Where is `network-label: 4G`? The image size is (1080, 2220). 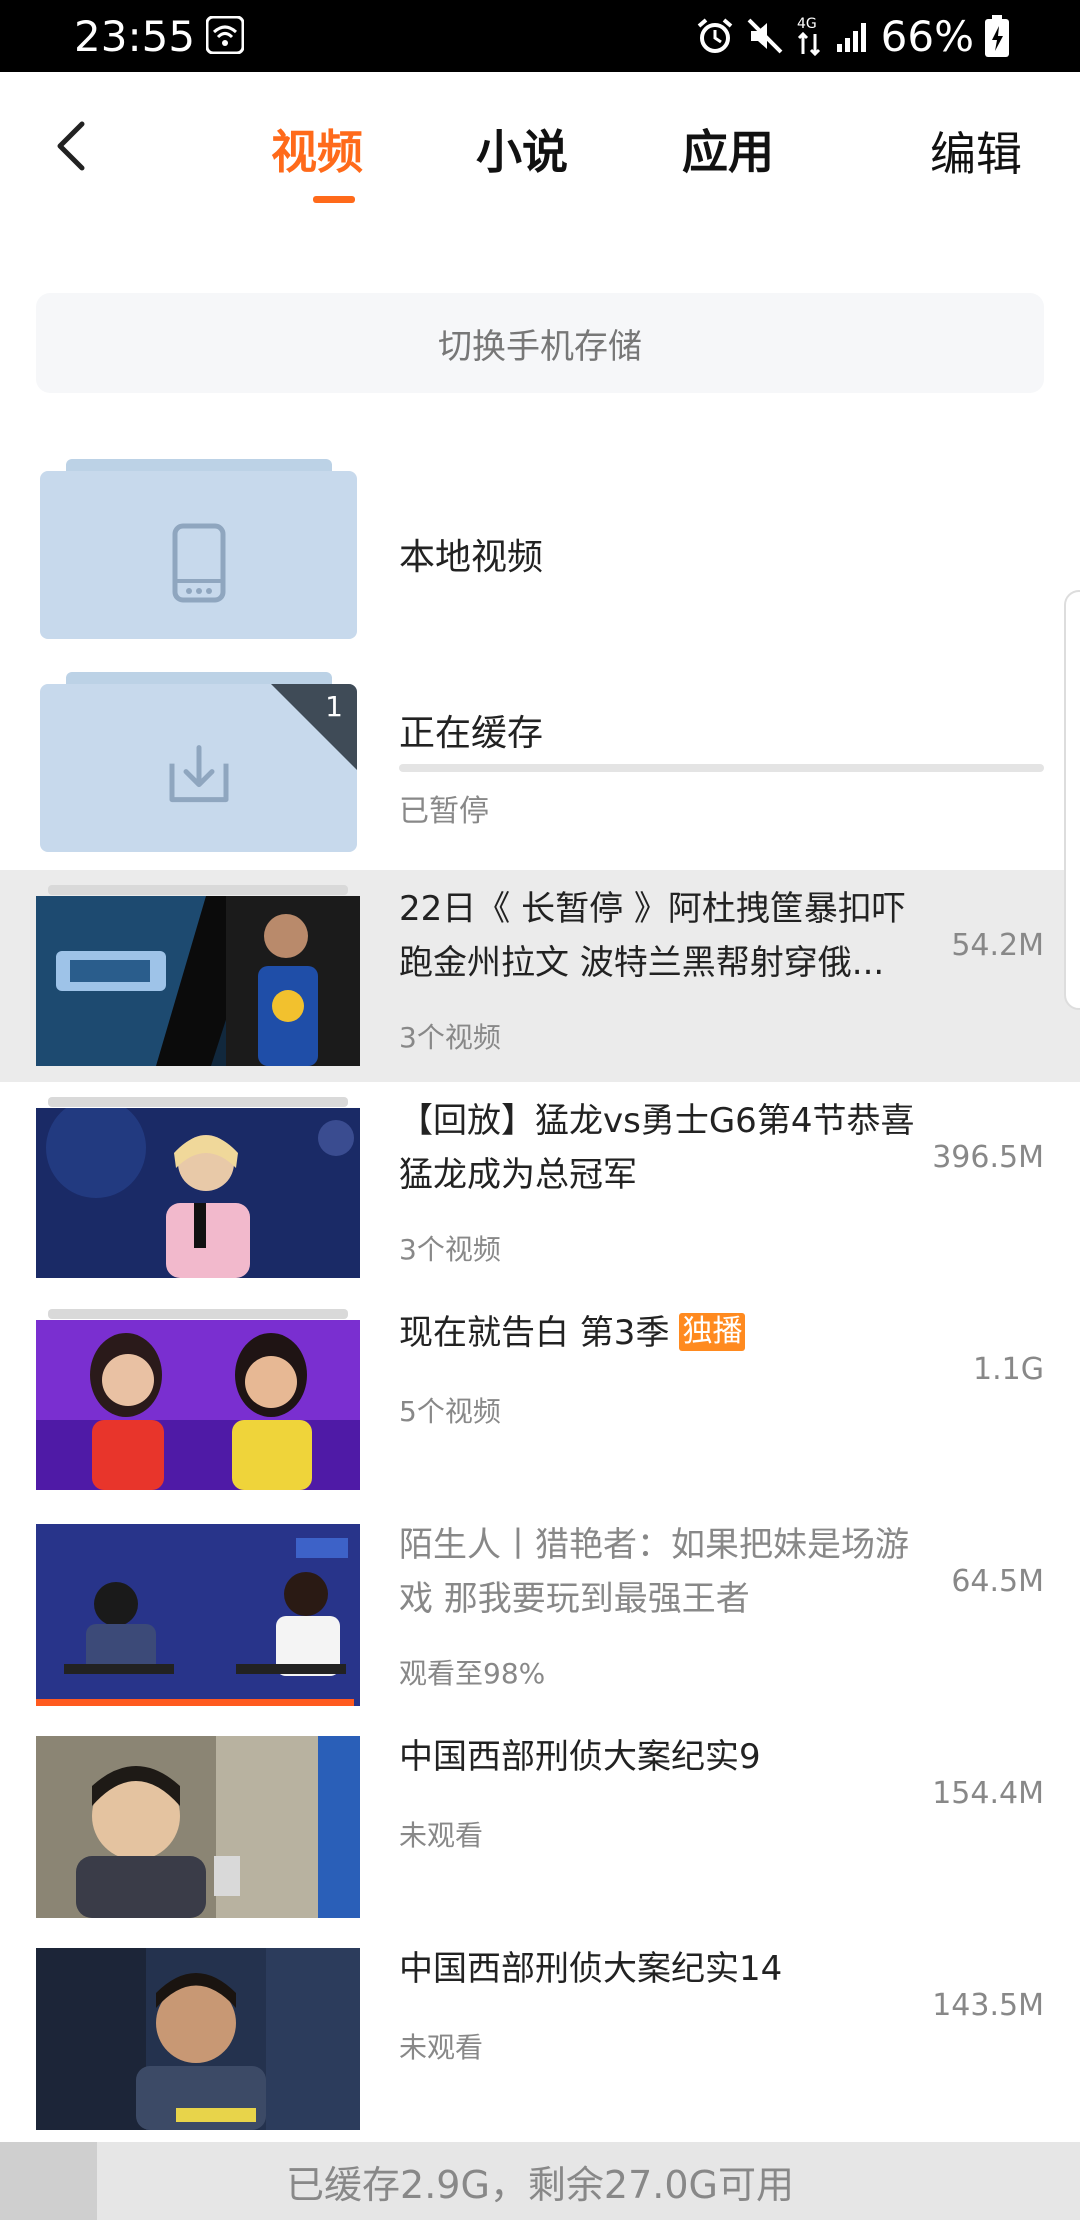 network-label: 4G is located at coordinates (807, 24).